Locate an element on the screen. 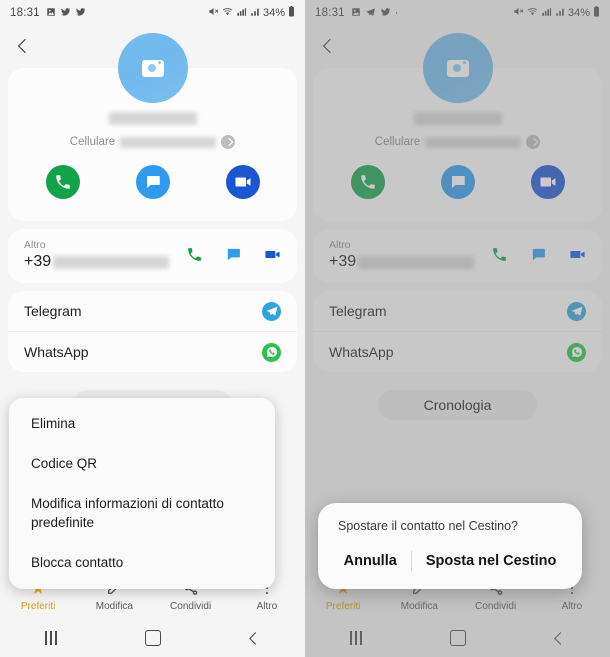 The height and width of the screenshot is (657, 610). app-row-label: WhatsApp is located at coordinates (361, 352).